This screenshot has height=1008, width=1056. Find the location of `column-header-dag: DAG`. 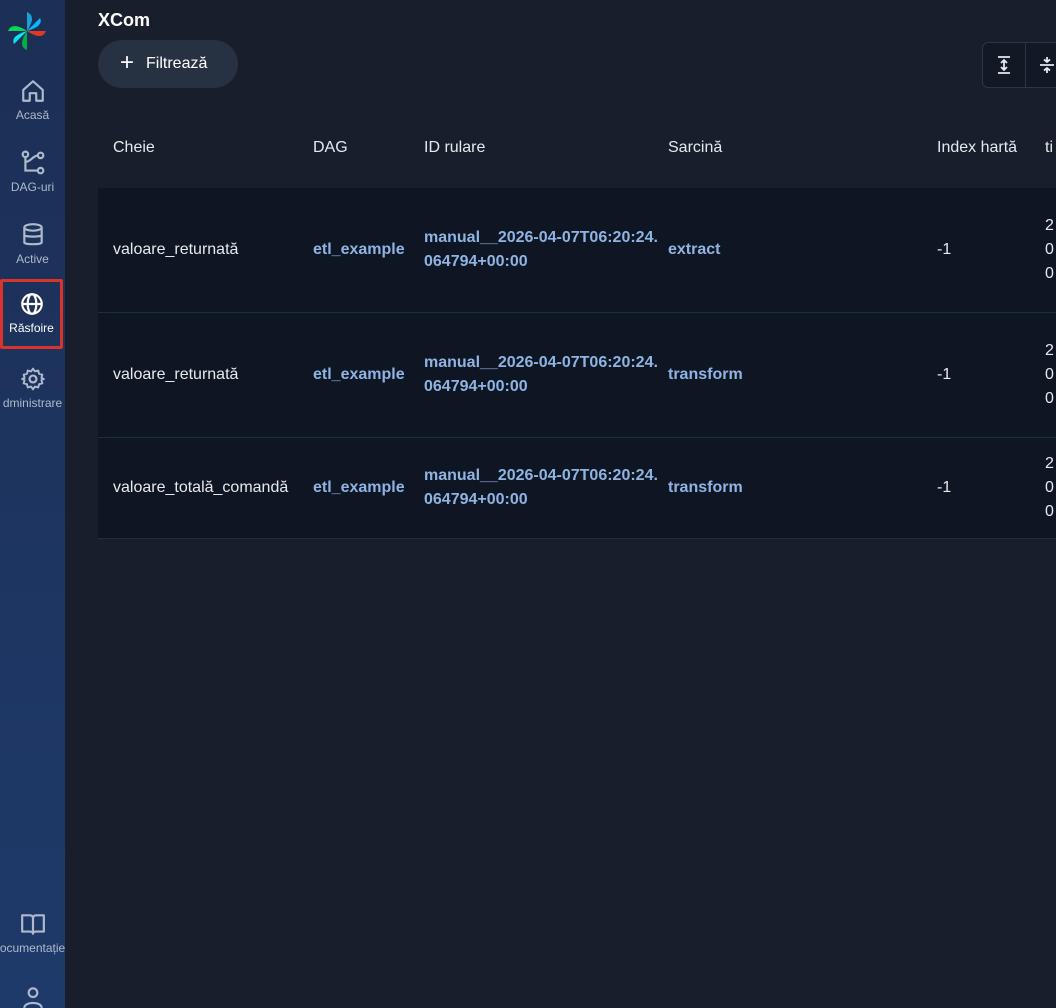

column-header-dag: DAG is located at coordinates (330, 148).